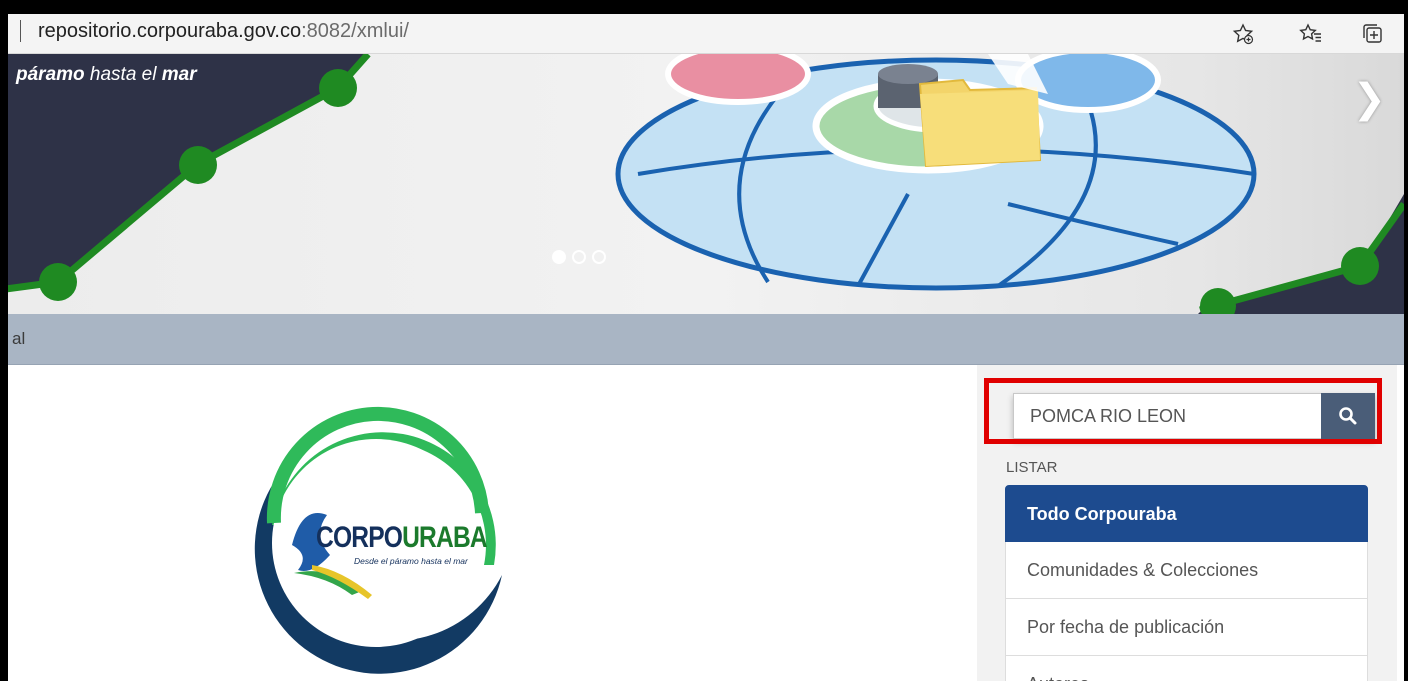 This screenshot has width=1408, height=681. I want to click on breadcrumb-bar: al, so click(706, 339).